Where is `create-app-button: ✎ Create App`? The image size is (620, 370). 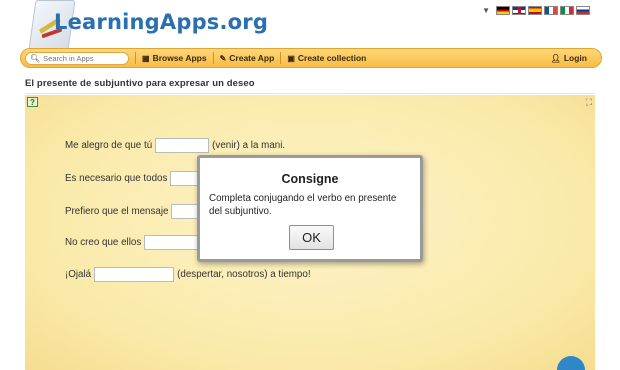 create-app-button: ✎ Create App is located at coordinates (247, 58).